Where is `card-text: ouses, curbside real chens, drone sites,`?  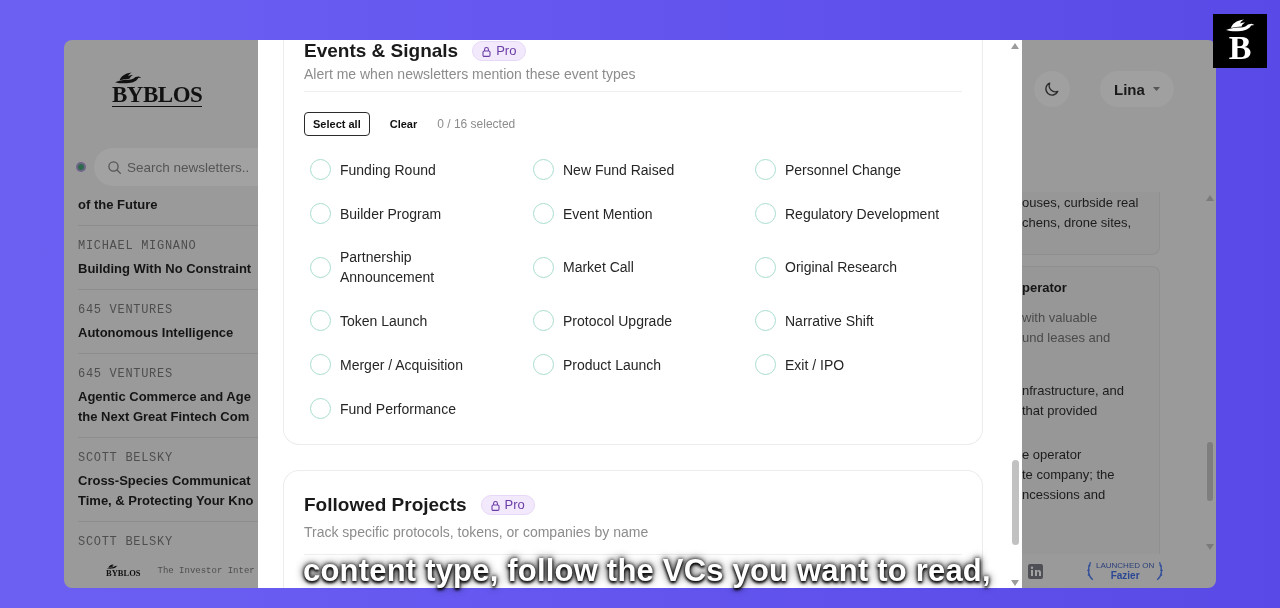 card-text: ouses, curbside real chens, drone sites, is located at coordinates (1081, 213).